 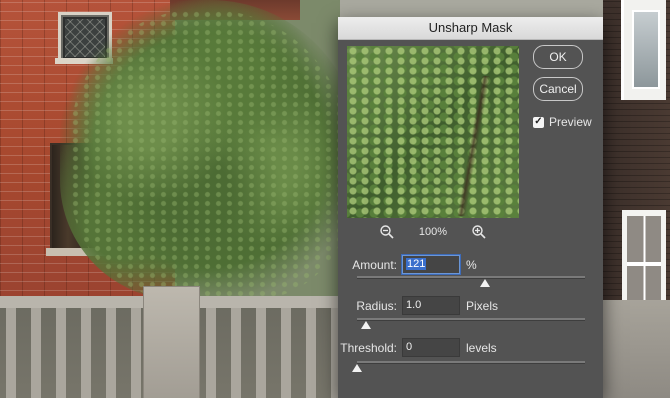 I want to click on zoom-level: 100%, so click(x=433, y=232).